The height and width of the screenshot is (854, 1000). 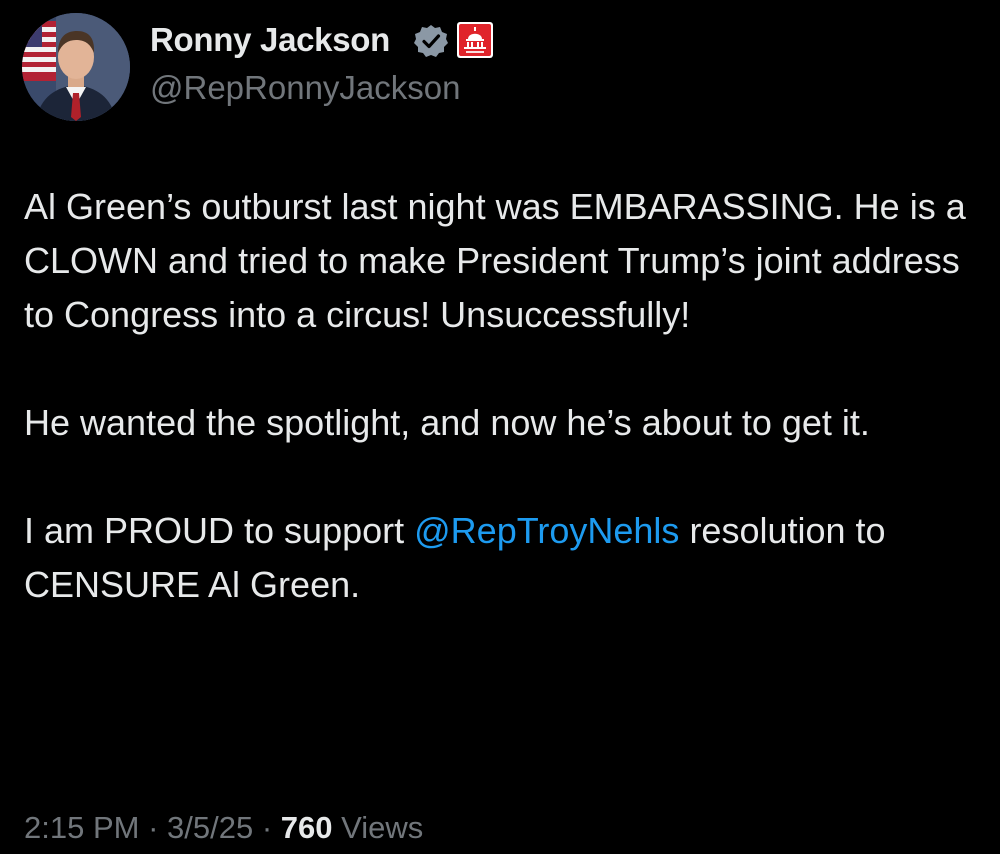 What do you see at coordinates (305, 88) in the screenshot?
I see `author-handle: @RepRonnyJackson` at bounding box center [305, 88].